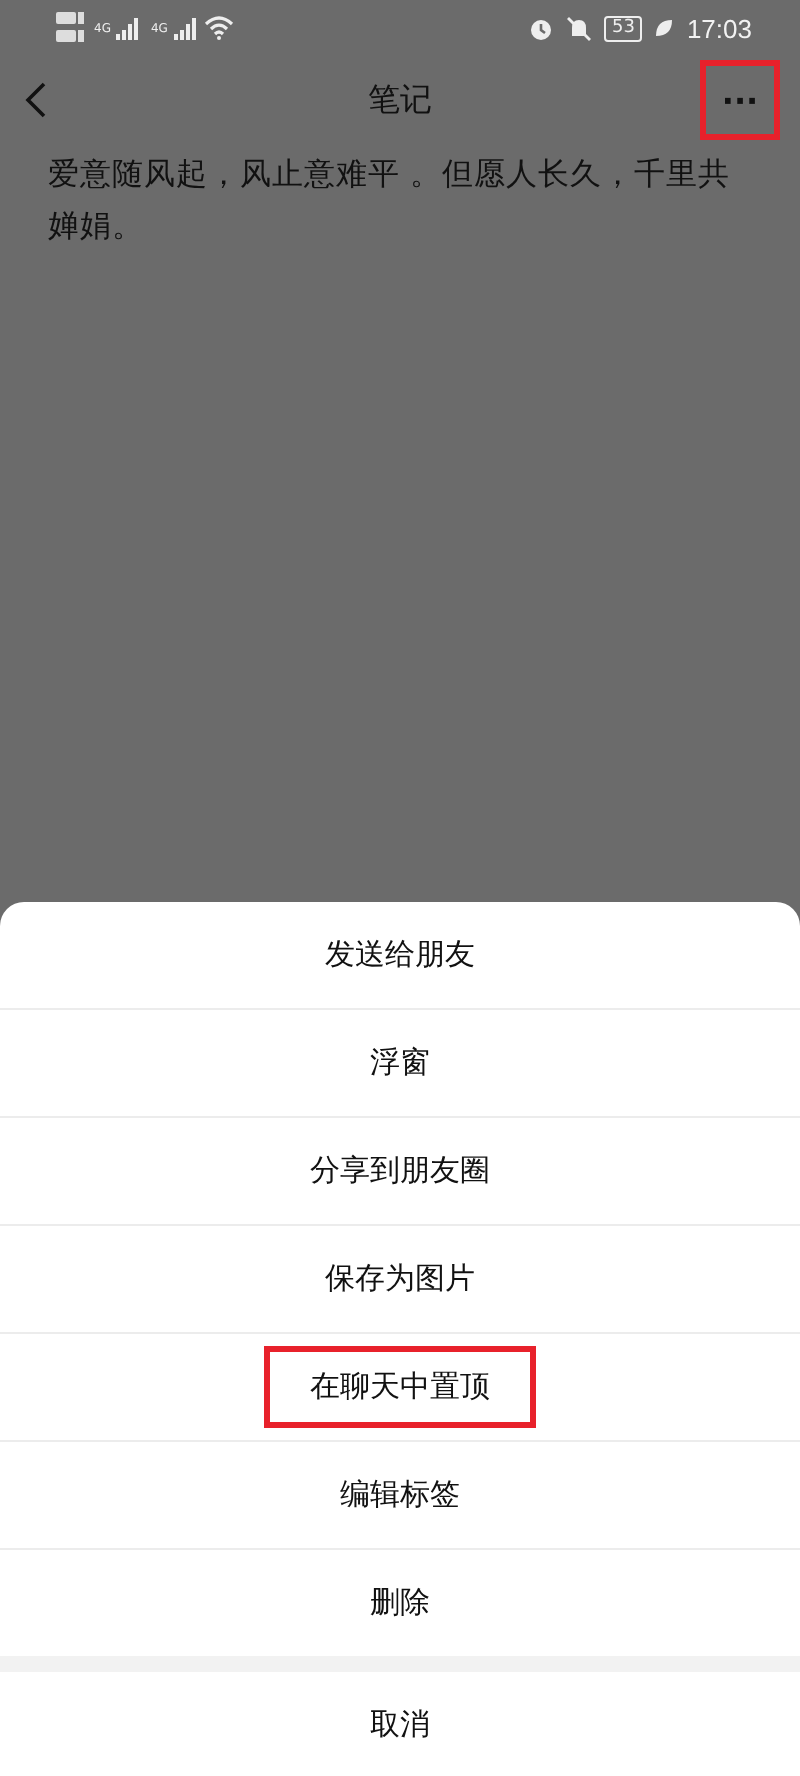  What do you see at coordinates (664, 28) in the screenshot?
I see `leaf-icon` at bounding box center [664, 28].